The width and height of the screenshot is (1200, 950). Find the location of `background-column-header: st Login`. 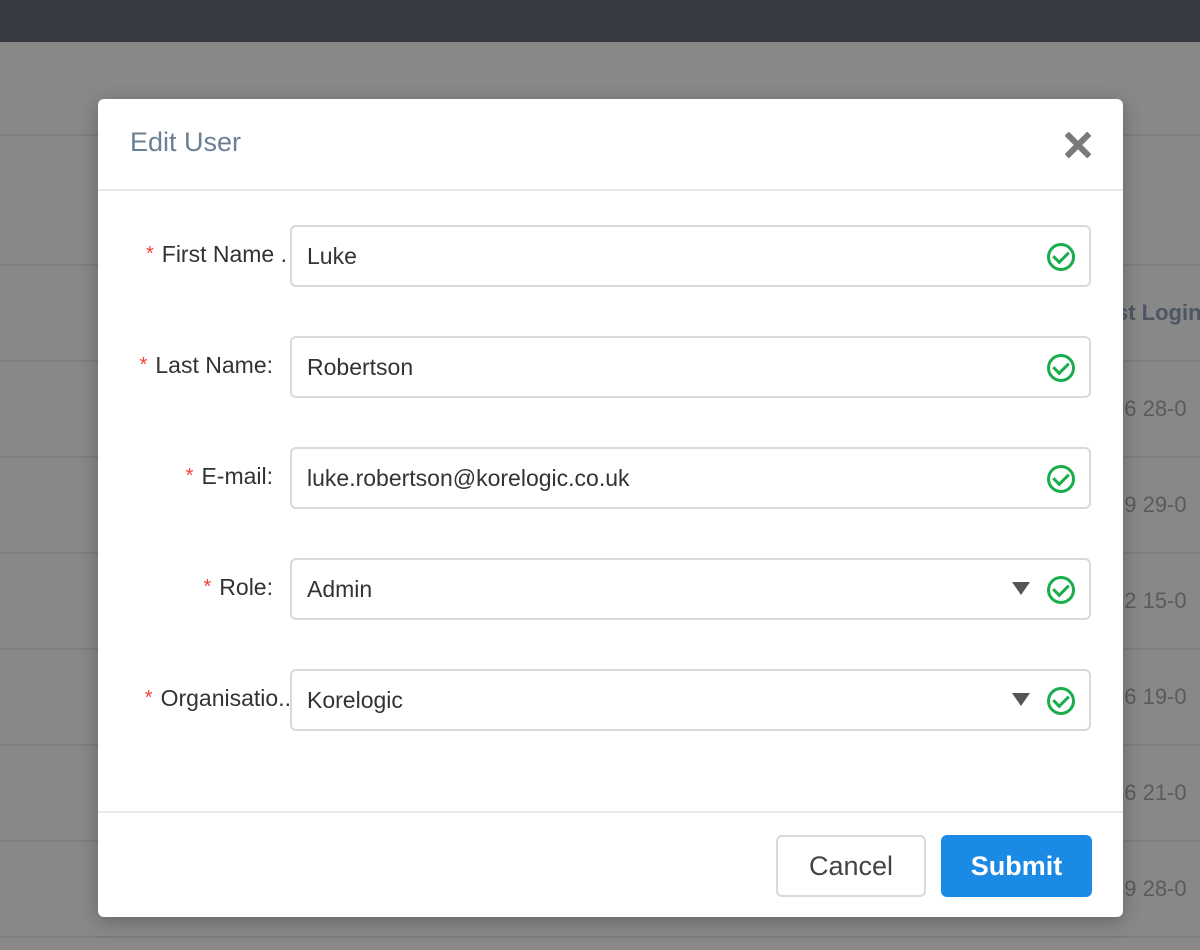

background-column-header: st Login is located at coordinates (1158, 312).